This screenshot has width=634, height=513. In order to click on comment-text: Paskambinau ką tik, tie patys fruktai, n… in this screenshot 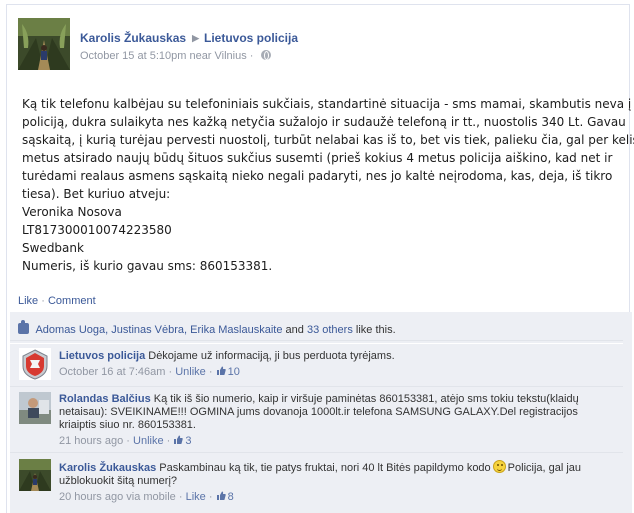, I will do `click(325, 468)`.